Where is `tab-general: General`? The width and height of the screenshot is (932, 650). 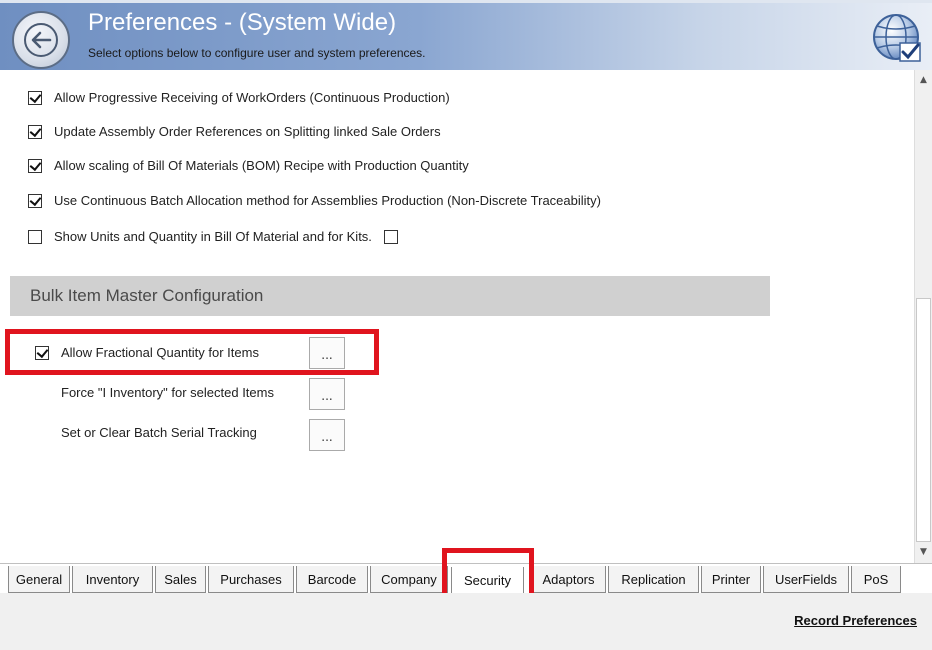 tab-general: General is located at coordinates (39, 579).